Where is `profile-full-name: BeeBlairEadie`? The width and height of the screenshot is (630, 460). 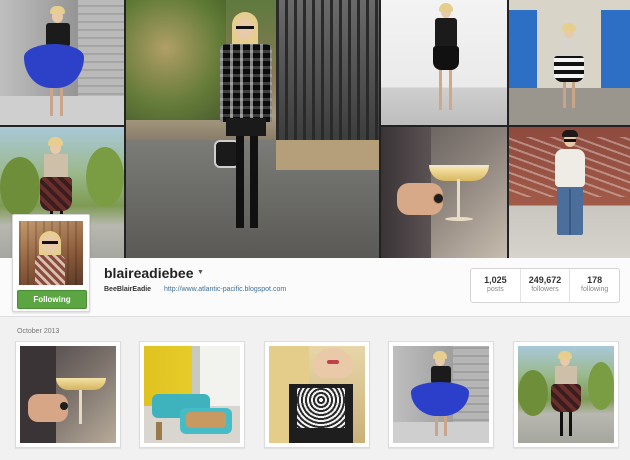 profile-full-name: BeeBlairEadie is located at coordinates (128, 289).